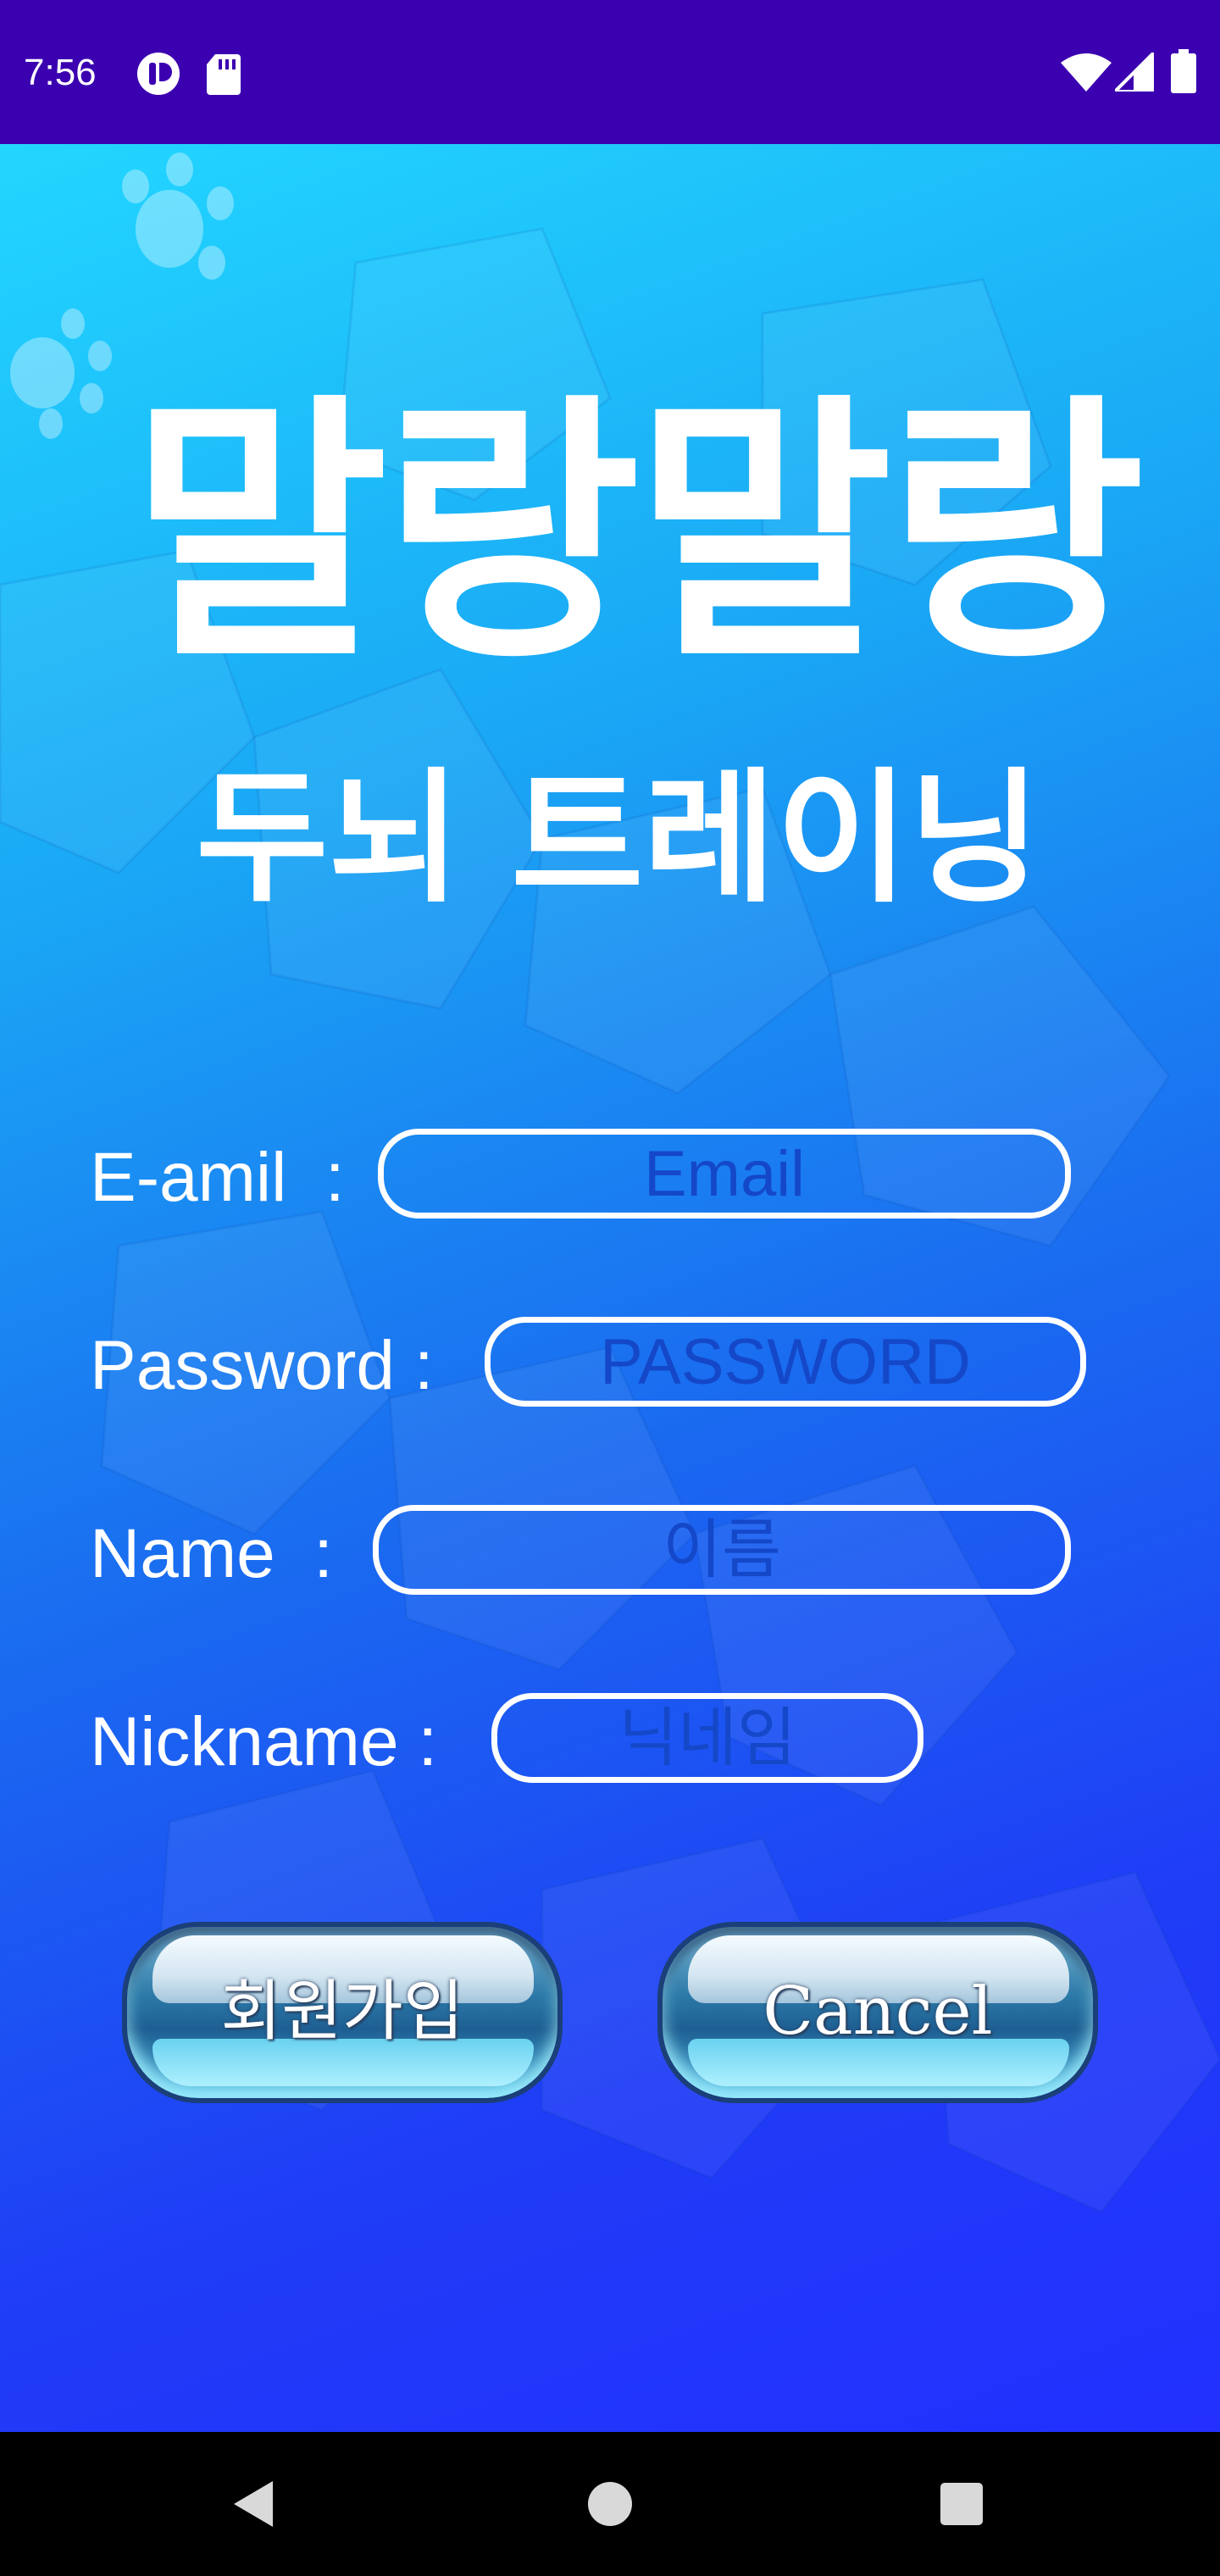 The width and height of the screenshot is (1220, 2576). I want to click on app-title: 말랑말랑, so click(637, 534).